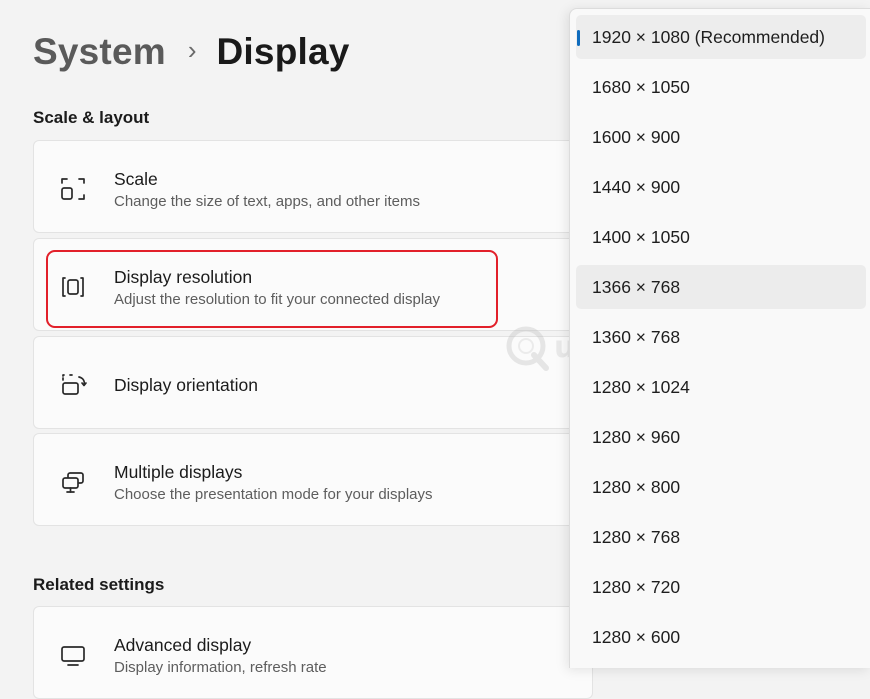 Image resolution: width=870 pixels, height=699 pixels. I want to click on resolution-option: 1360 × 768, so click(721, 337).